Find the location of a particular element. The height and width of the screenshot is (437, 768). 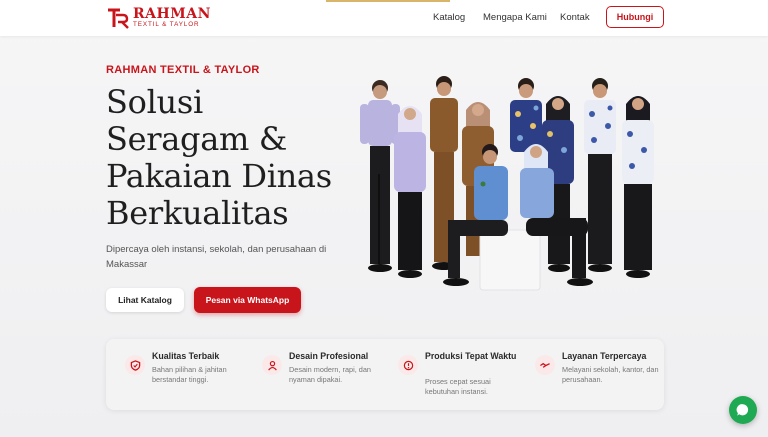

feature-desc: Proses cepat sesuai kebutuhan instansi. is located at coordinates (458, 386).